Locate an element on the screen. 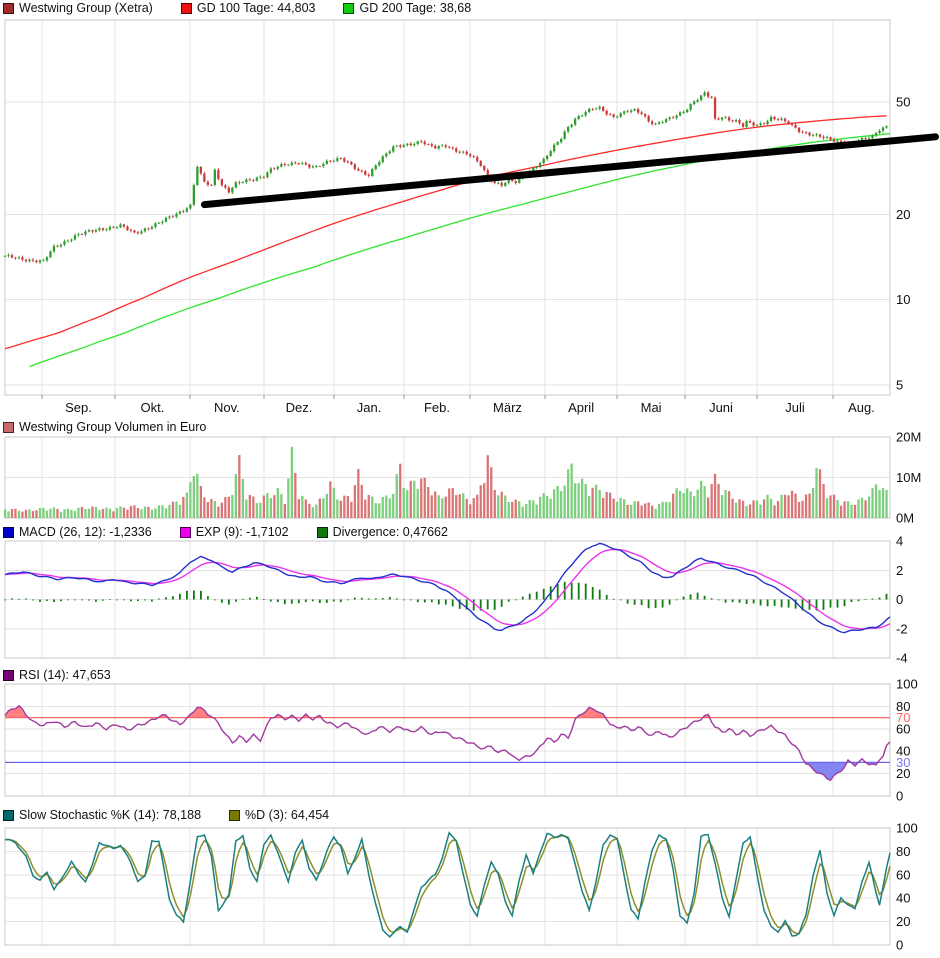 The width and height of the screenshot is (940, 958). stoch-tick-label: 100 is located at coordinates (907, 828).